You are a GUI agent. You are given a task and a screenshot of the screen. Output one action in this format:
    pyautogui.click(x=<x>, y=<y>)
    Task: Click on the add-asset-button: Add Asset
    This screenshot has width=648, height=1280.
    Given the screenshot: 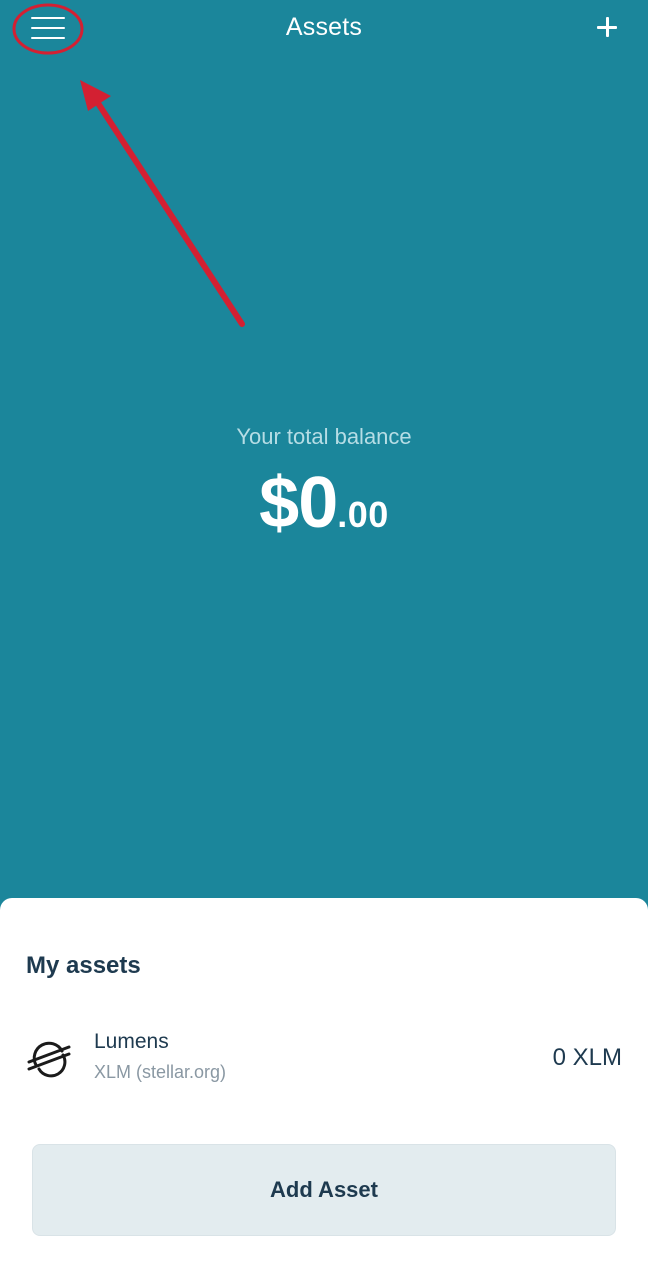 What is the action you would take?
    pyautogui.click(x=324, y=1190)
    